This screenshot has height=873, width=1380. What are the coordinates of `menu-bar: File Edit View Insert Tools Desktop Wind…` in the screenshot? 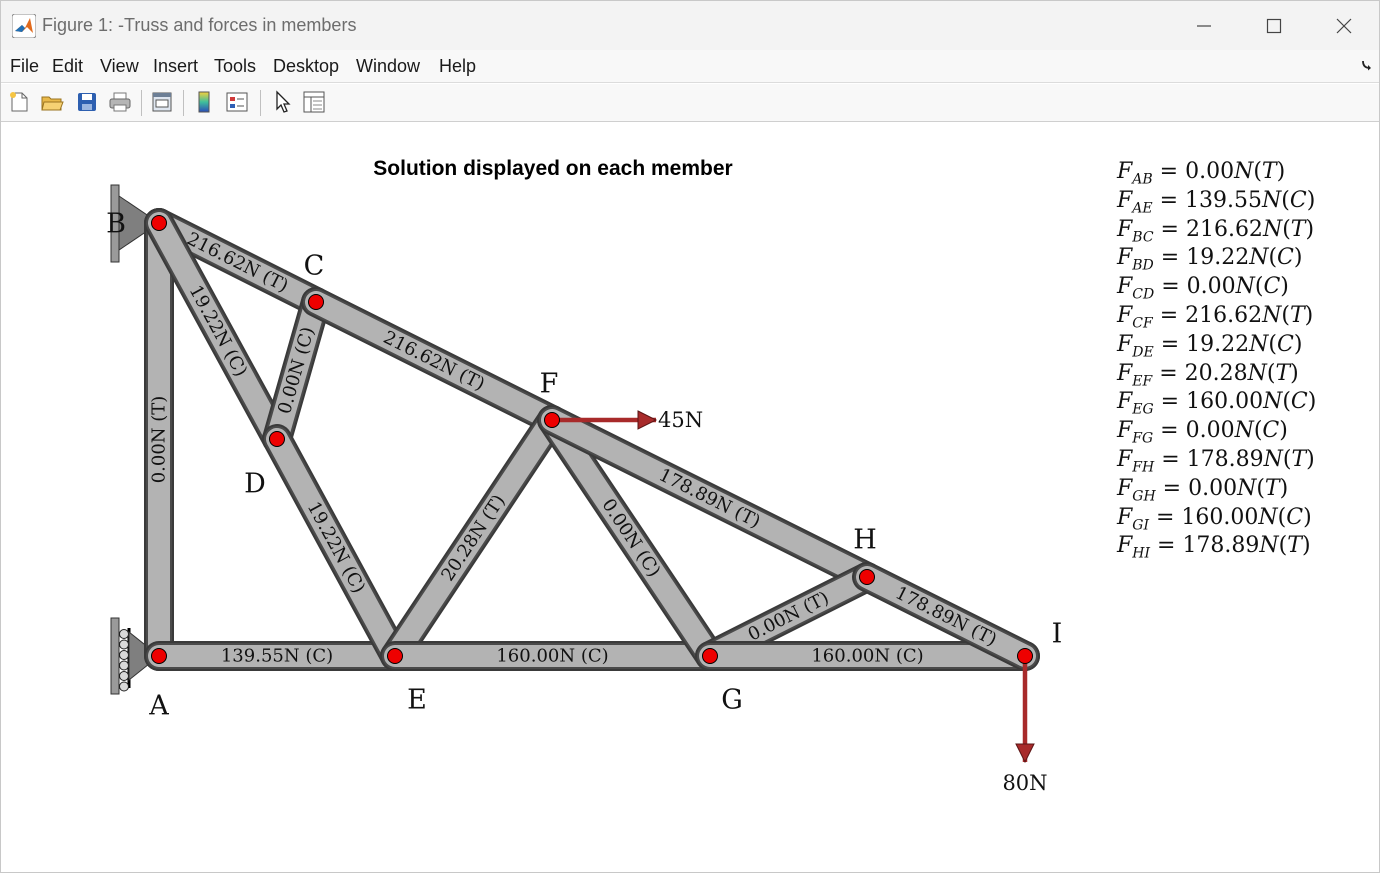 It's located at (690, 66).